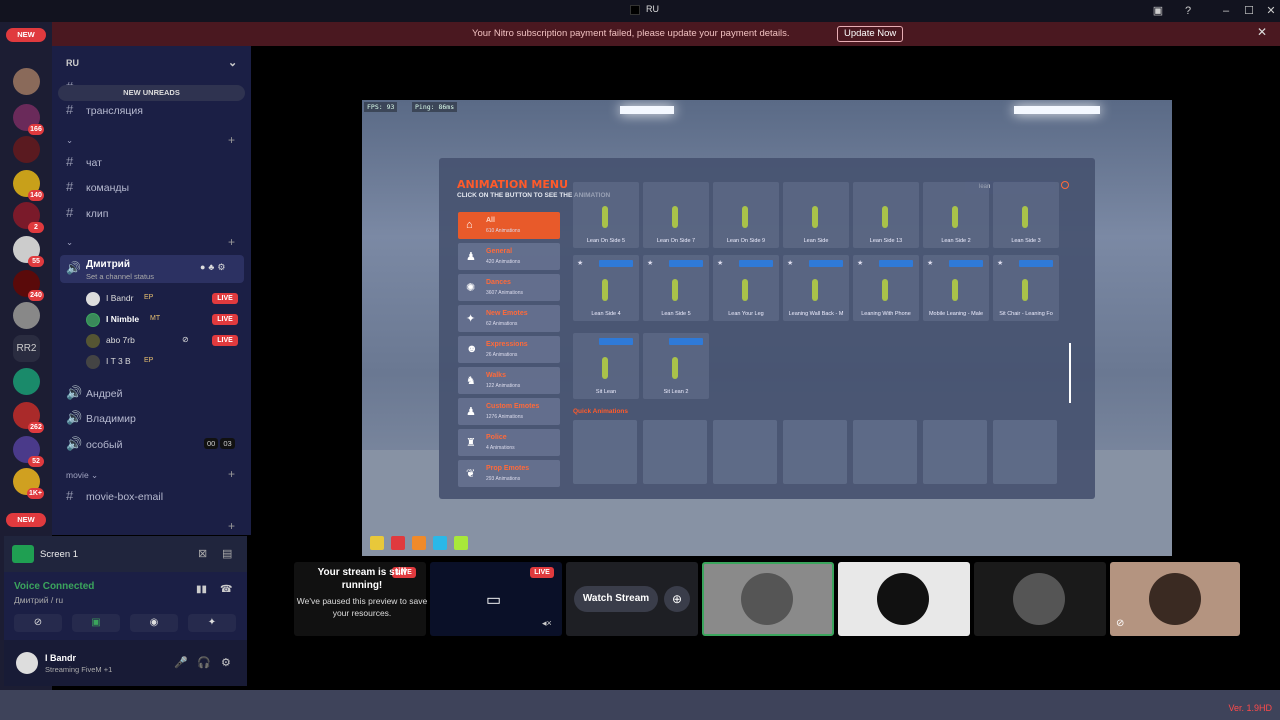 This screenshot has height=720, width=1280. Describe the element at coordinates (1026, 288) in the screenshot. I see `animation-tile: ★ Sit Chair - Leaning Fo` at that location.